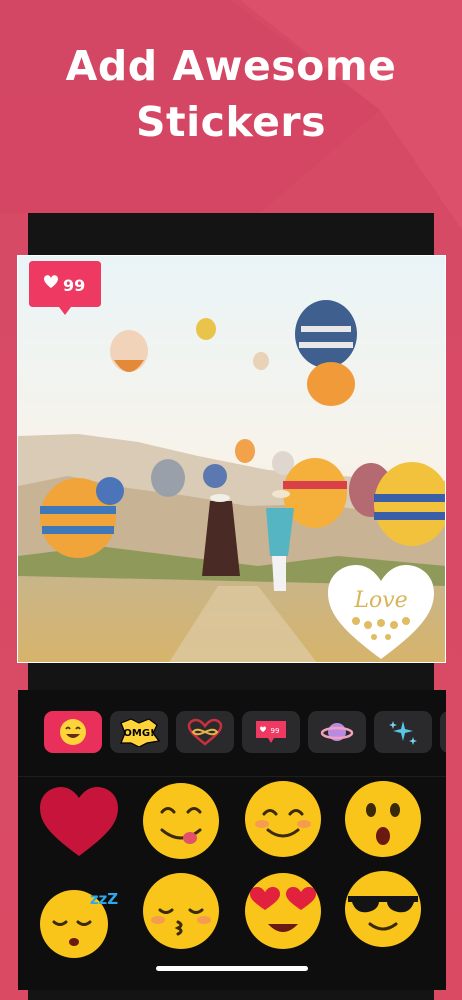 The width and height of the screenshot is (462, 1000). I want to click on tab-space, so click(337, 732).